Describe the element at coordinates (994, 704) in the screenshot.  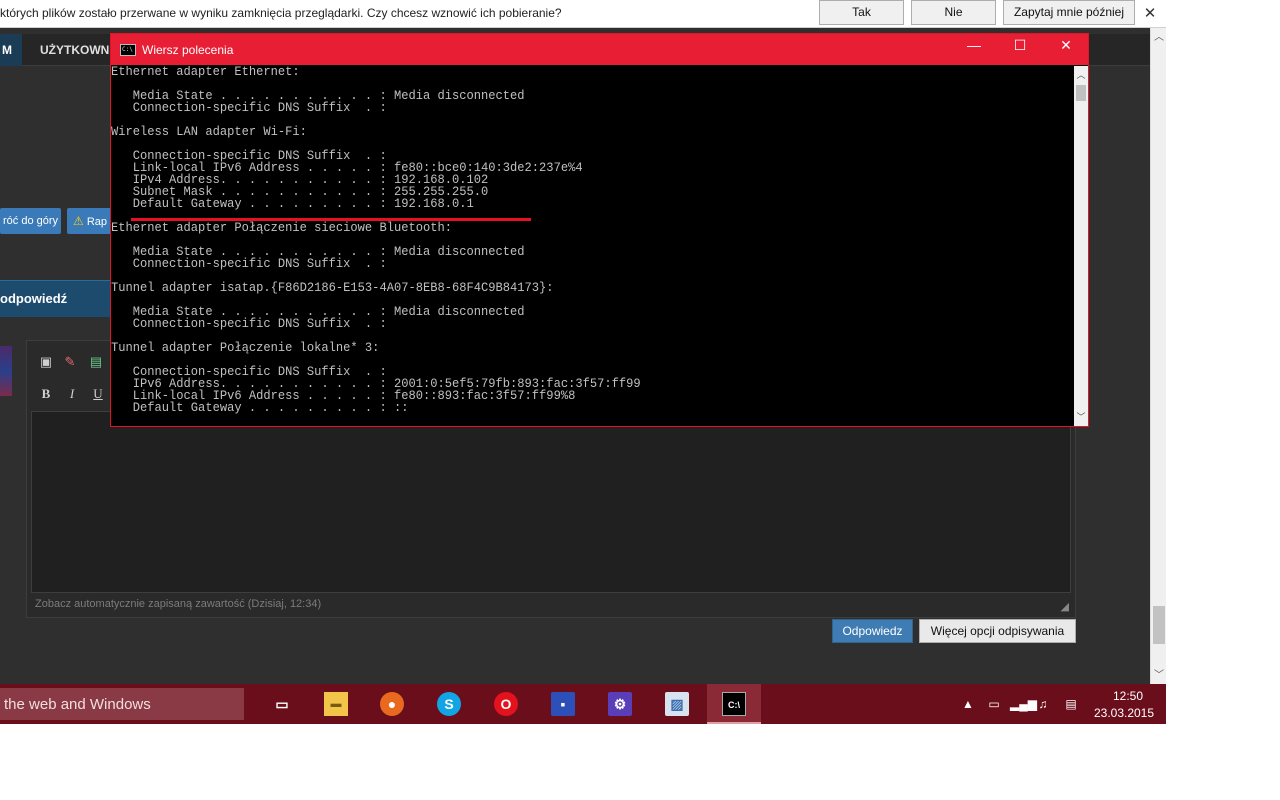
I see `battery-icon: ▭` at that location.